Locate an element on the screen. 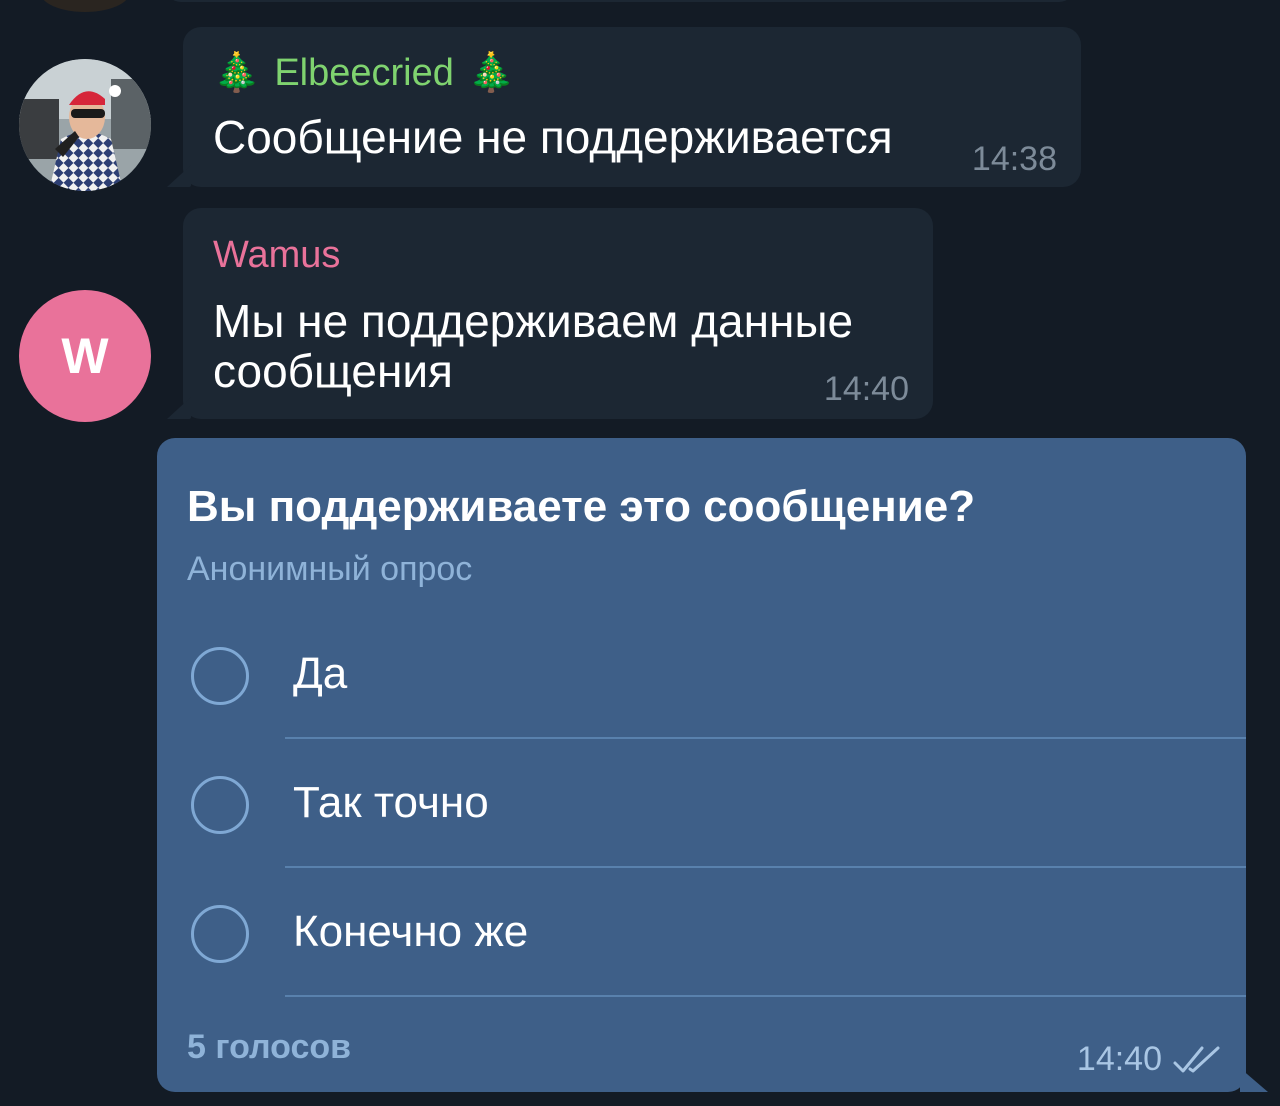 This screenshot has width=1280, height=1106. poll-option: Конечно же is located at coordinates (701, 932).